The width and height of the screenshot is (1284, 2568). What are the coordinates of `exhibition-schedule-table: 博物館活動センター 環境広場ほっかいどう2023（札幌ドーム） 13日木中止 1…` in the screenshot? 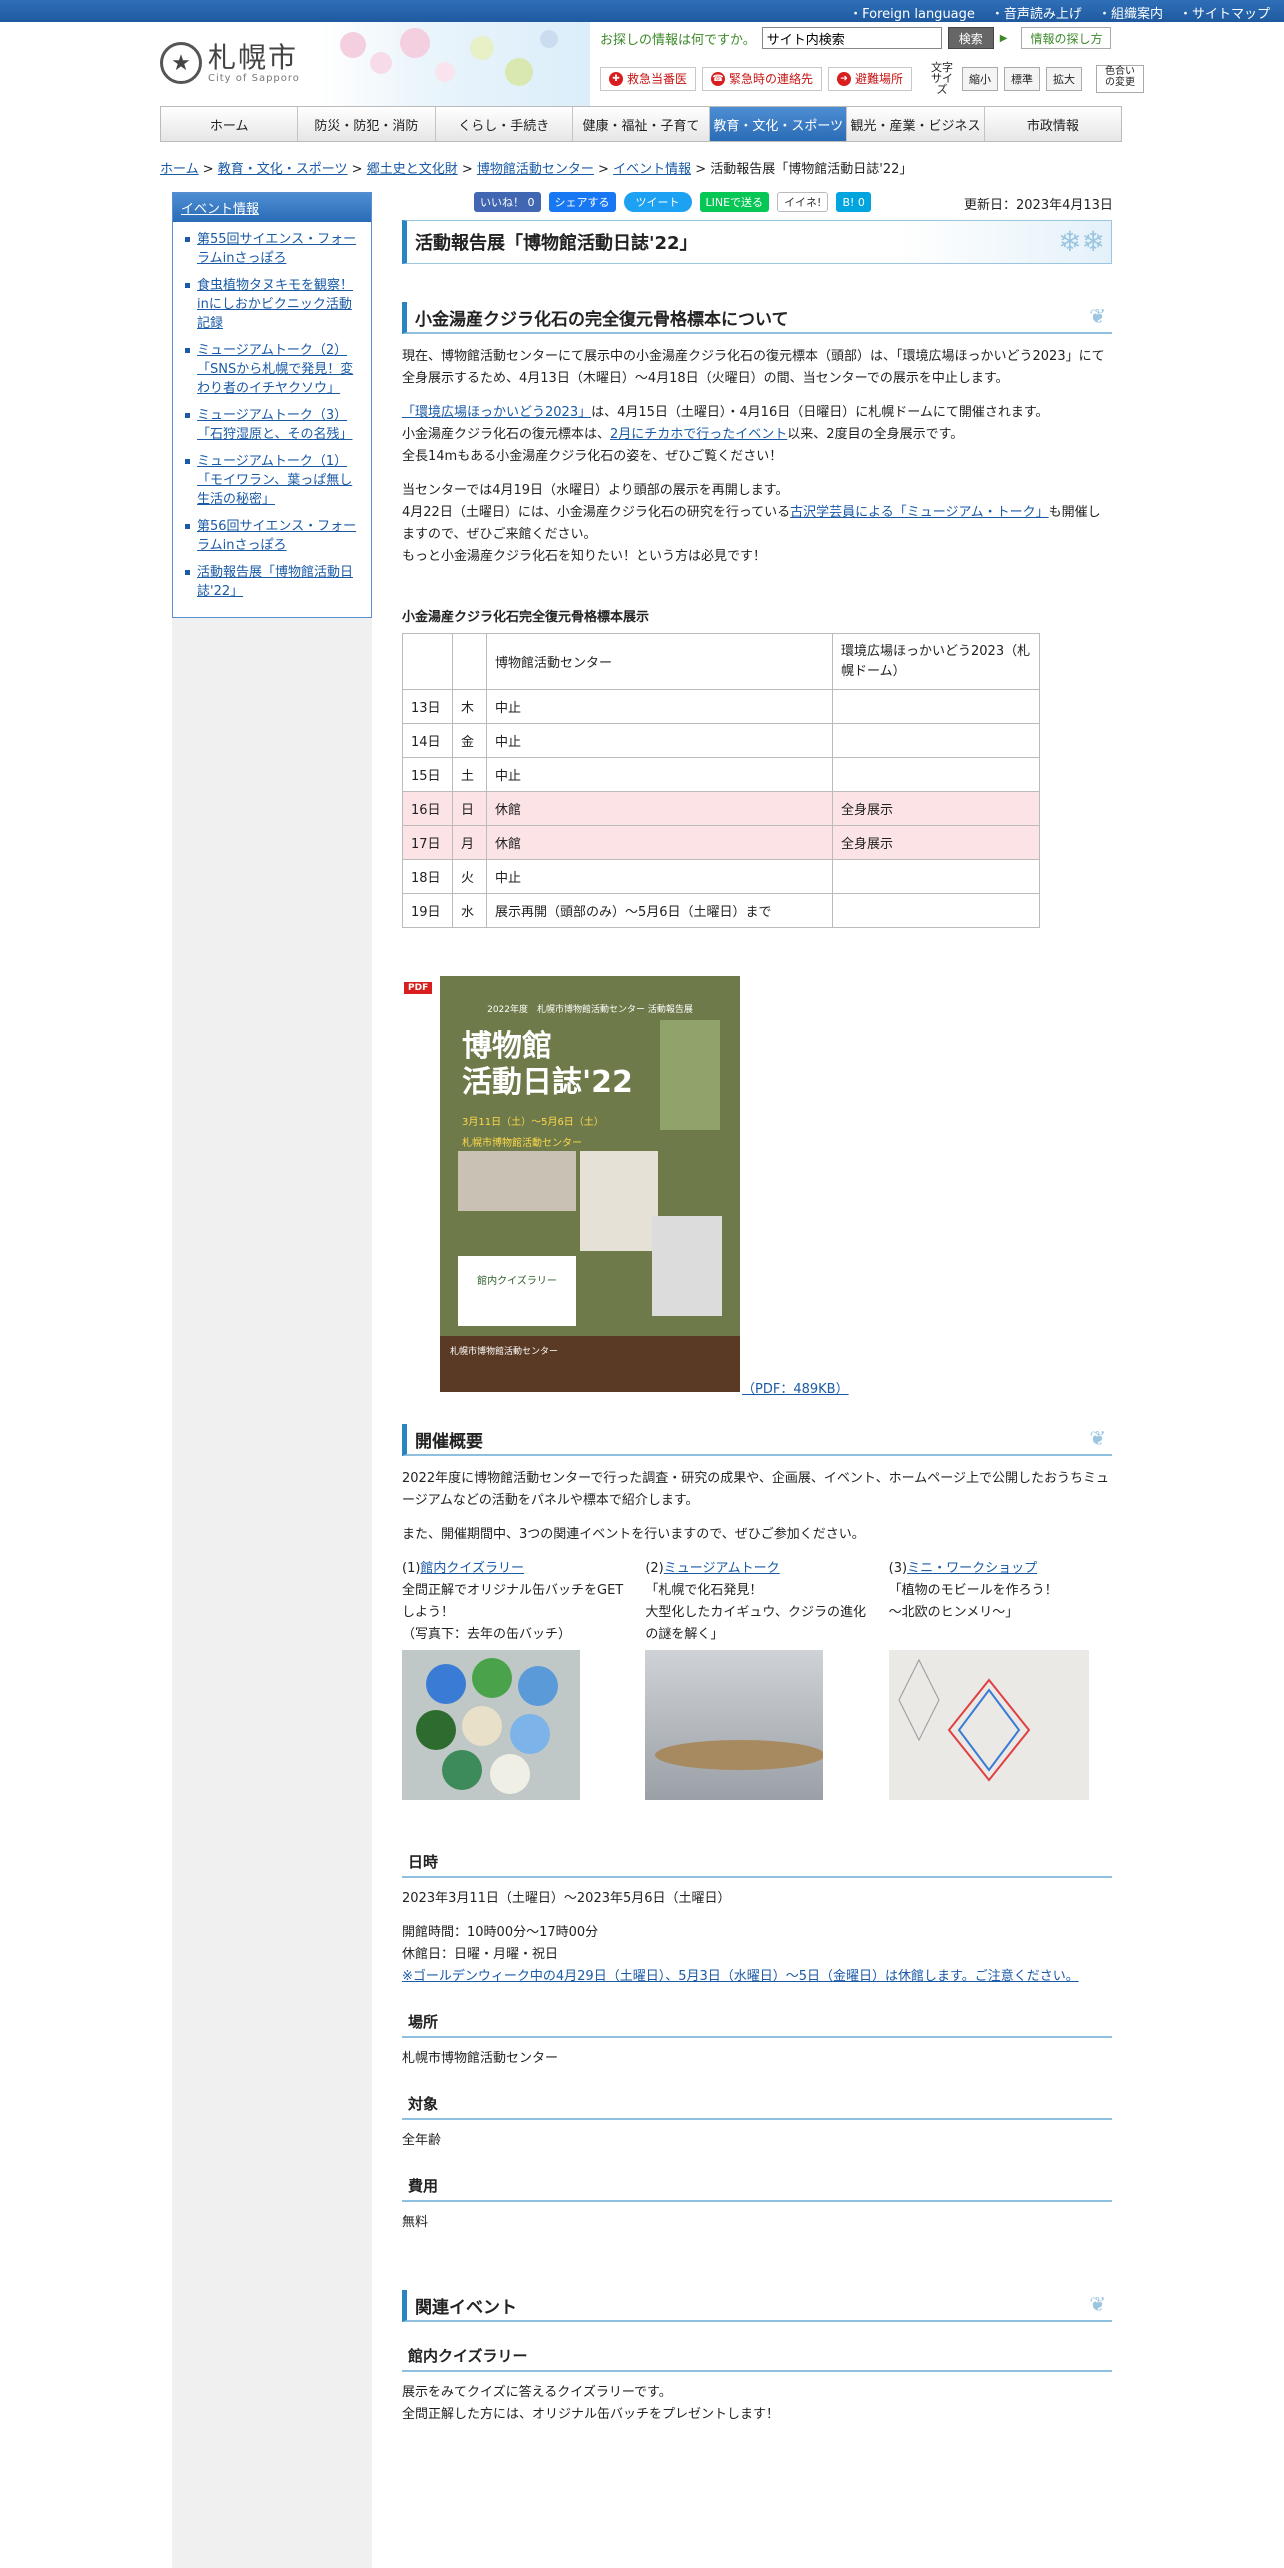 It's located at (721, 780).